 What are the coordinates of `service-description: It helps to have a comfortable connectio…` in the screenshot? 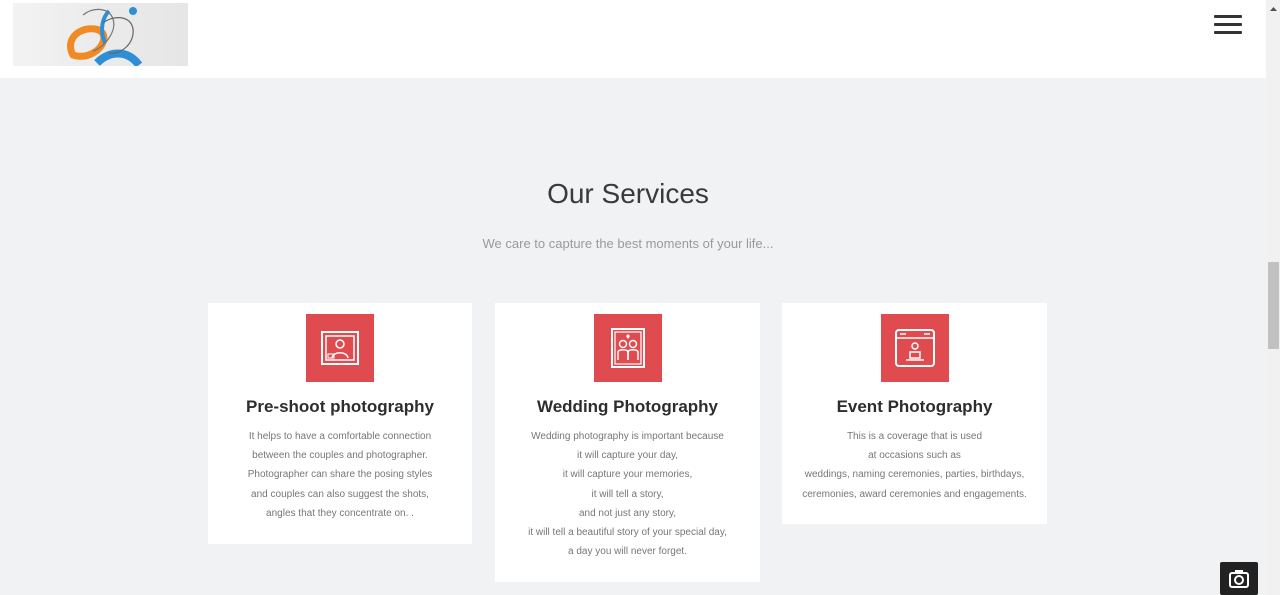 It's located at (340, 475).